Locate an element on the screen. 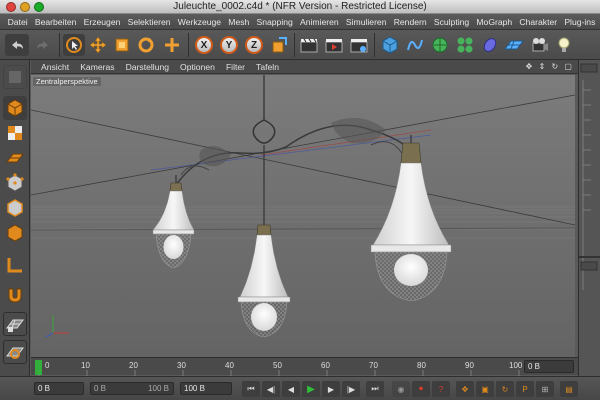 The width and height of the screenshot is (600, 400). workplane-lock-button is located at coordinates (15, 324).